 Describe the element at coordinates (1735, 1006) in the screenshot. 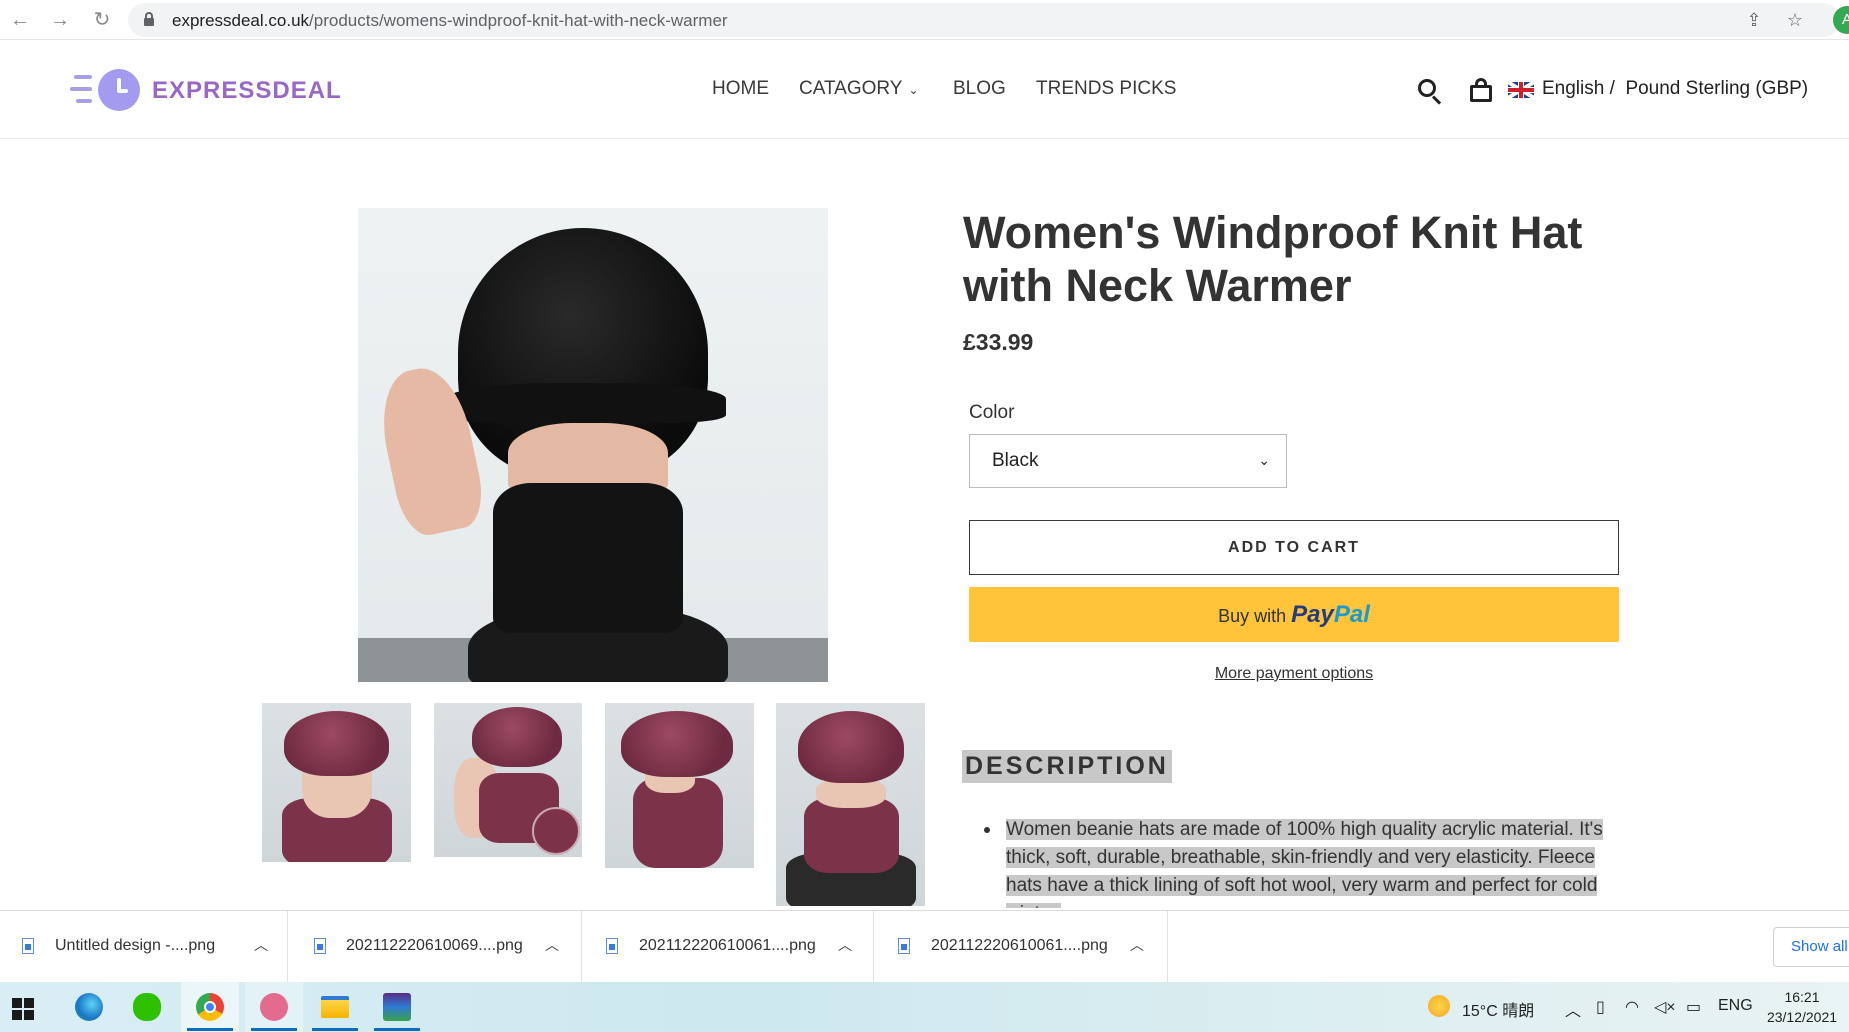

I see `input-language: ENG` at that location.